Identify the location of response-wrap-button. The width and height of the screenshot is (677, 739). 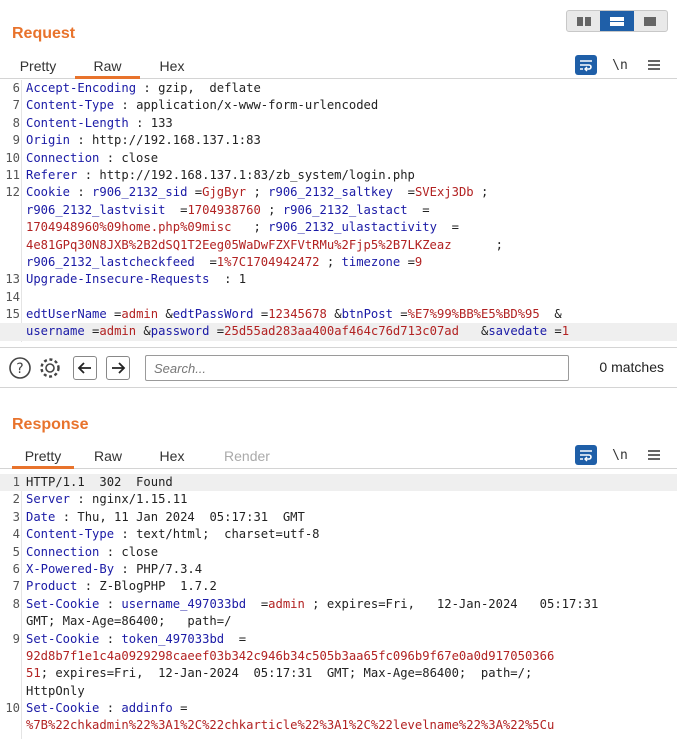
(586, 455).